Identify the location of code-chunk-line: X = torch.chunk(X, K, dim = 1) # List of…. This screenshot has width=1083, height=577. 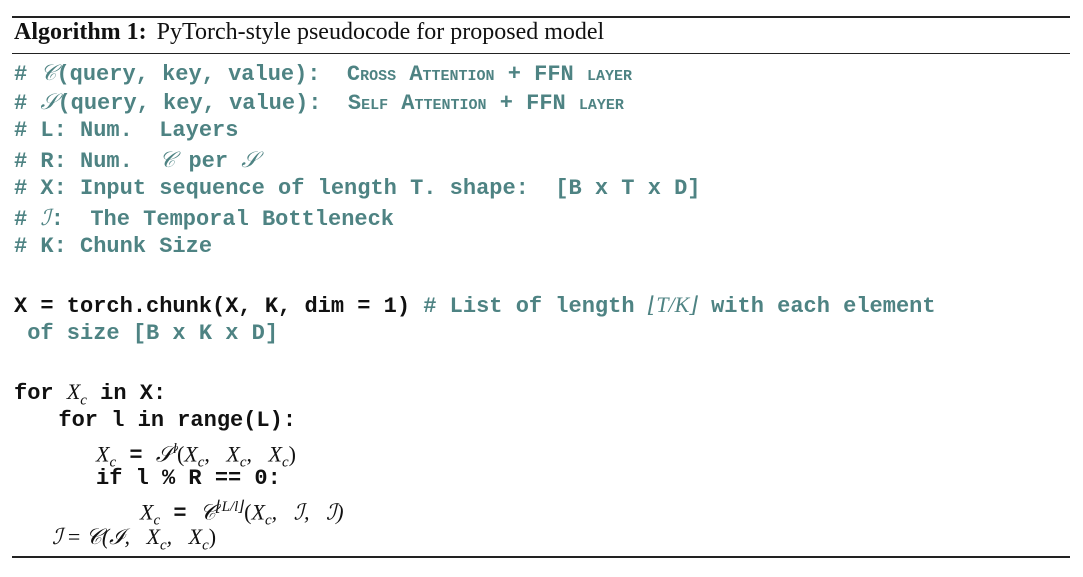
(475, 305).